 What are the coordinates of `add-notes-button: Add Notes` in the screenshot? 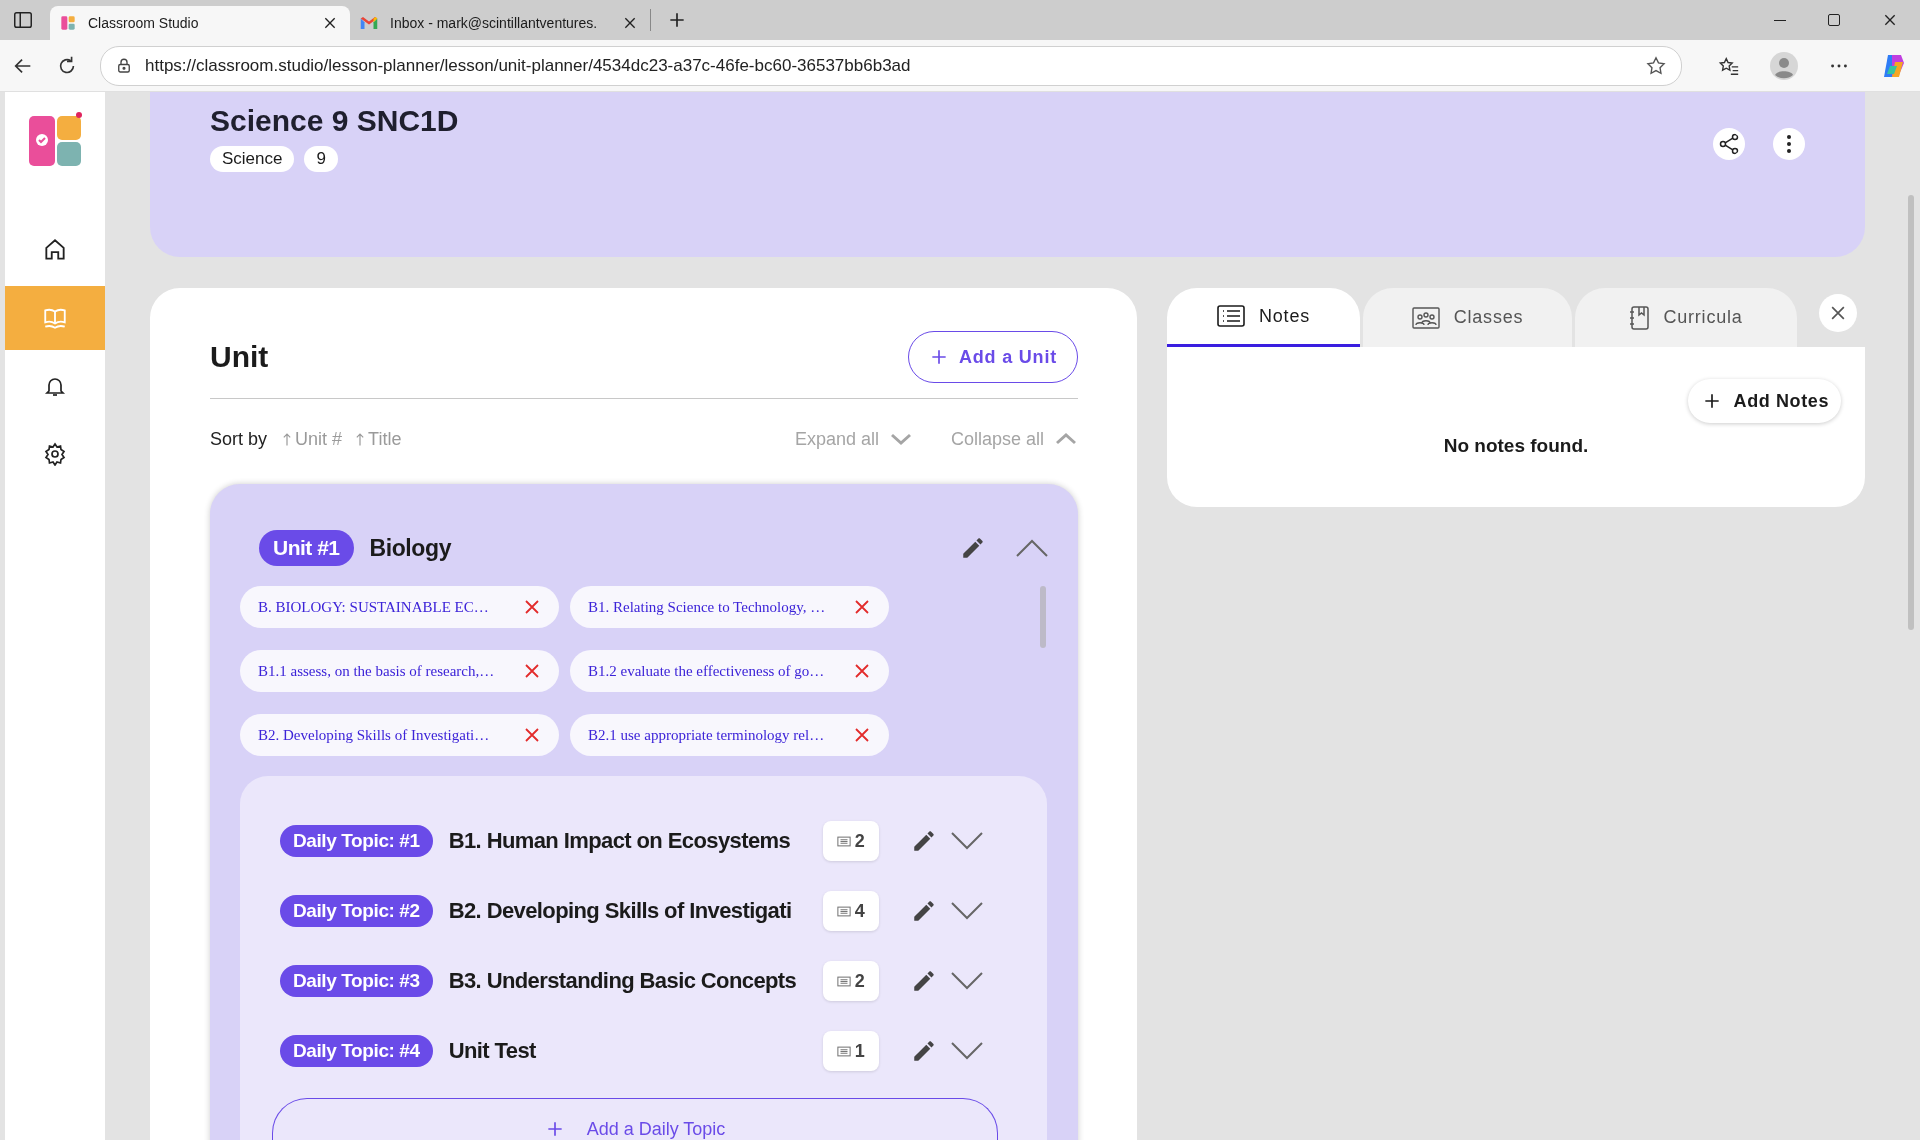 It's located at (1764, 401).